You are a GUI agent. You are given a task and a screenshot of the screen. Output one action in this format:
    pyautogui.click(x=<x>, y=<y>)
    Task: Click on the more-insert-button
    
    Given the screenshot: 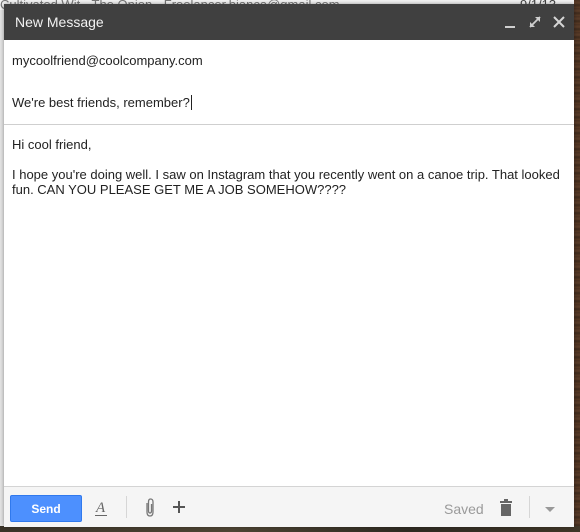 What is the action you would take?
    pyautogui.click(x=179, y=509)
    